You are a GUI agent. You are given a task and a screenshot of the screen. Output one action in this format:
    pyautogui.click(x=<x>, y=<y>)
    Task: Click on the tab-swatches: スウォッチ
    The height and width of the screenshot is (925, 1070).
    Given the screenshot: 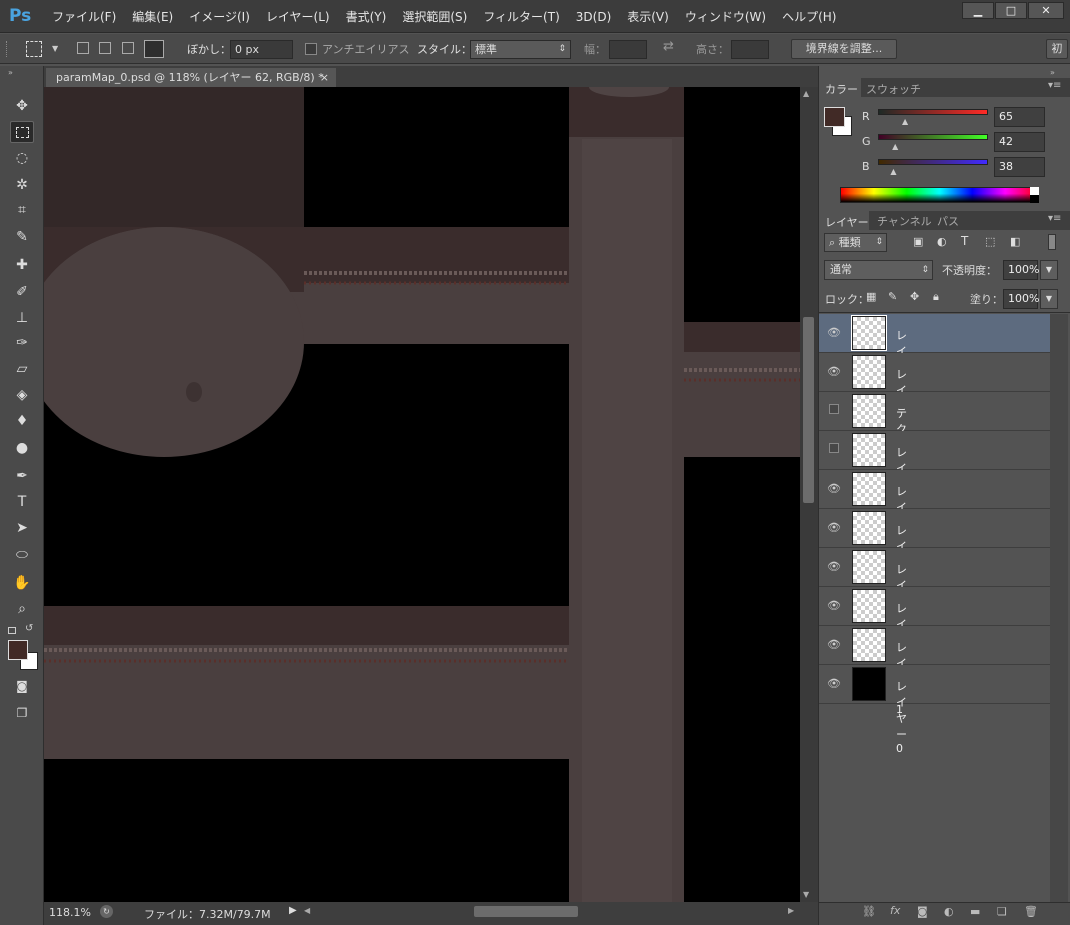 What is the action you would take?
    pyautogui.click(x=893, y=89)
    